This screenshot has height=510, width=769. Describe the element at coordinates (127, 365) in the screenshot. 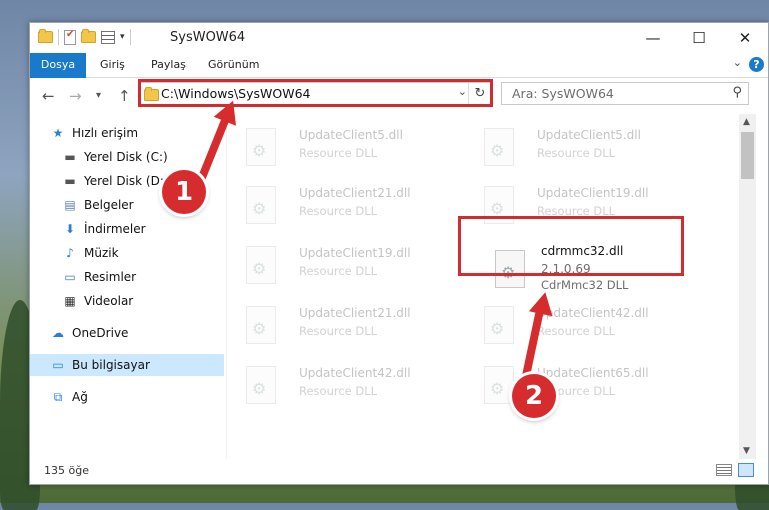

I see `sidebar-item-this-pc: ▭ Bu bilgisayar` at that location.